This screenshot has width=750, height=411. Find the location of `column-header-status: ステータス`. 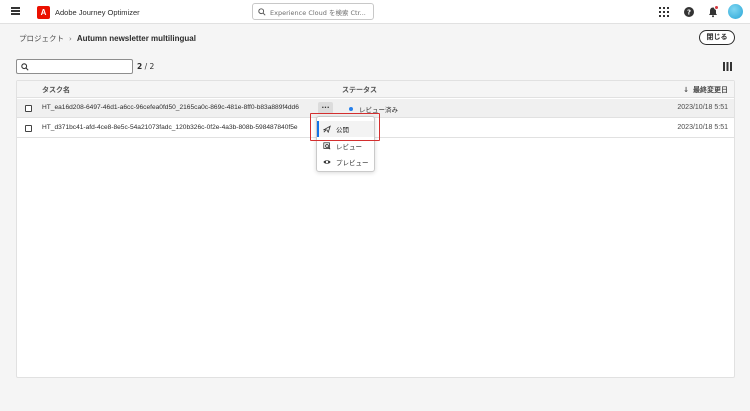

column-header-status: ステータス is located at coordinates (359, 90).